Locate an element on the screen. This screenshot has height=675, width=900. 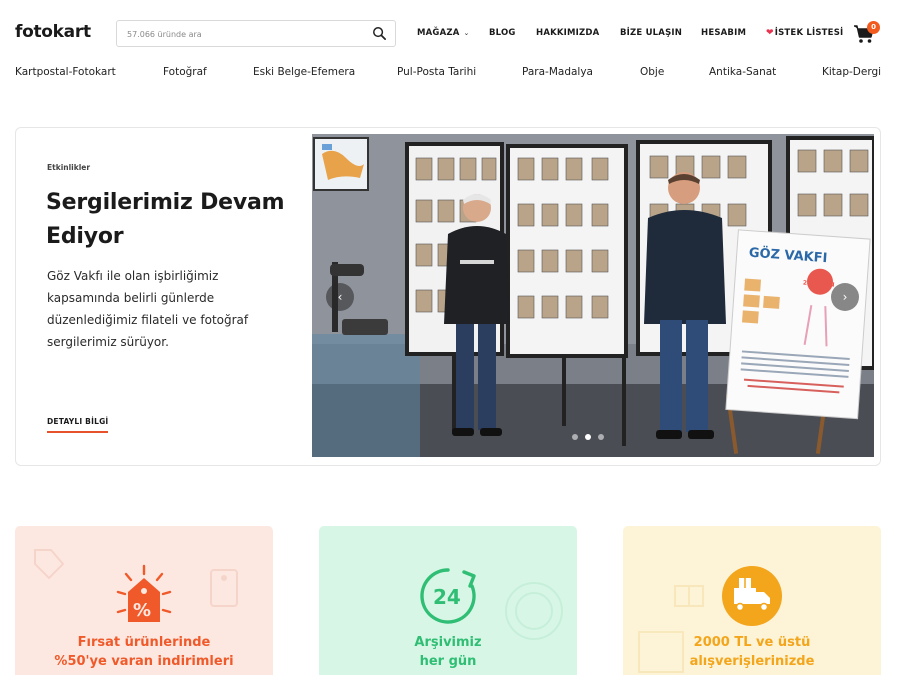
chevron-down-icon: ⌄ is located at coordinates (466, 33).